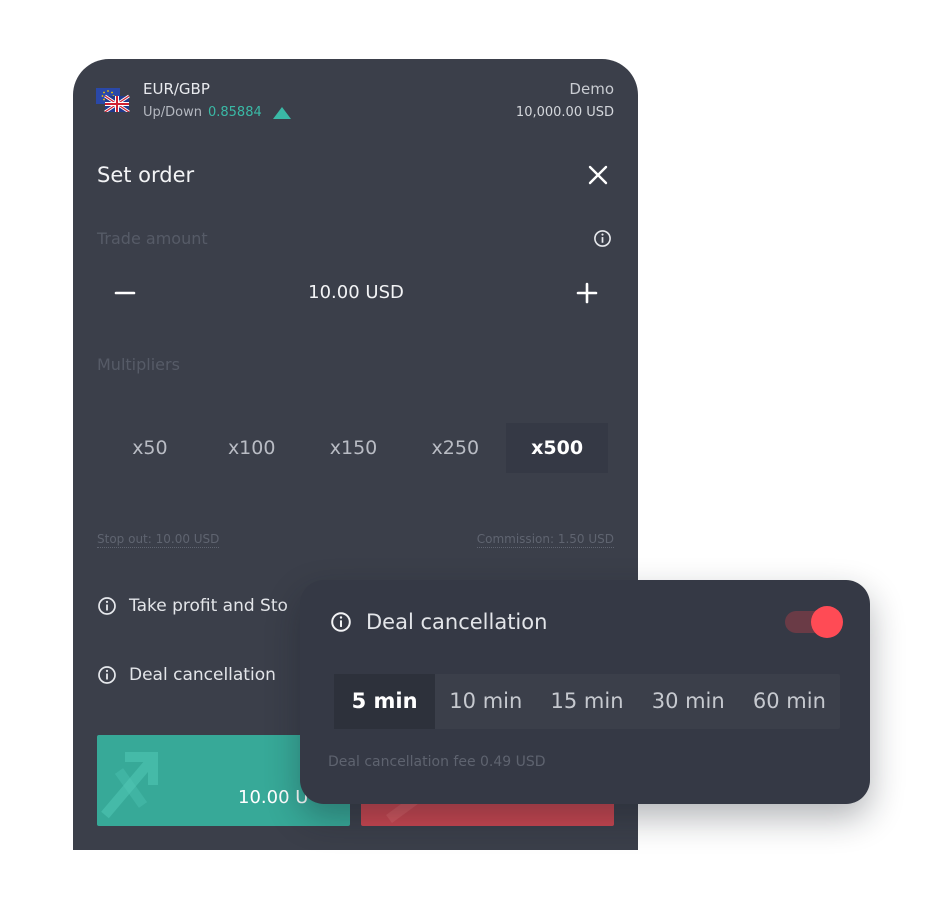 The height and width of the screenshot is (910, 942). Describe the element at coordinates (202, 675) in the screenshot. I see `deal-cancellation-label: Deal cancellation` at that location.